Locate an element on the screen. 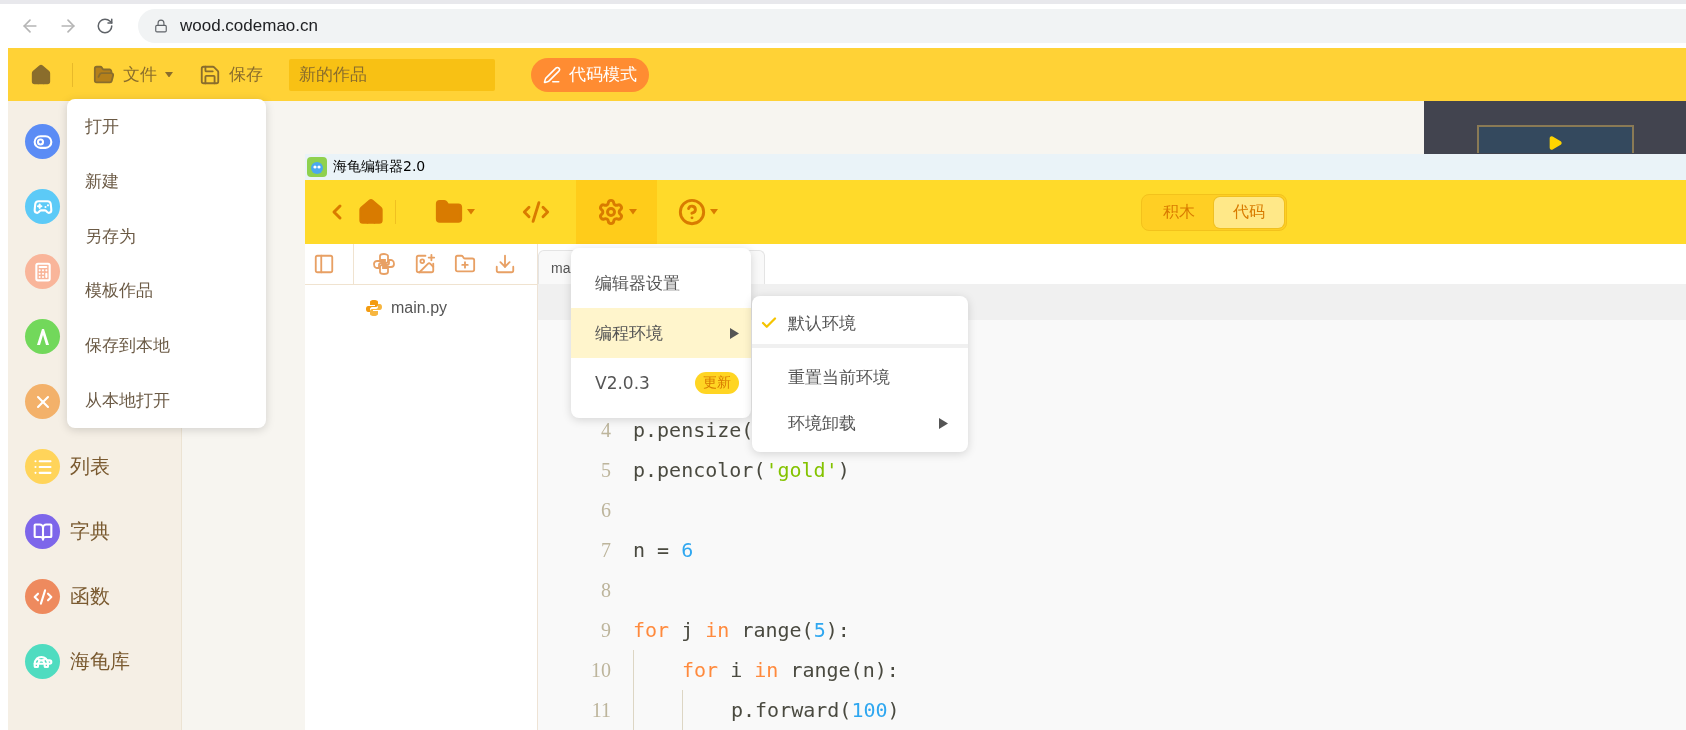 The height and width of the screenshot is (730, 1686). line-number: 6 is located at coordinates (606, 510).